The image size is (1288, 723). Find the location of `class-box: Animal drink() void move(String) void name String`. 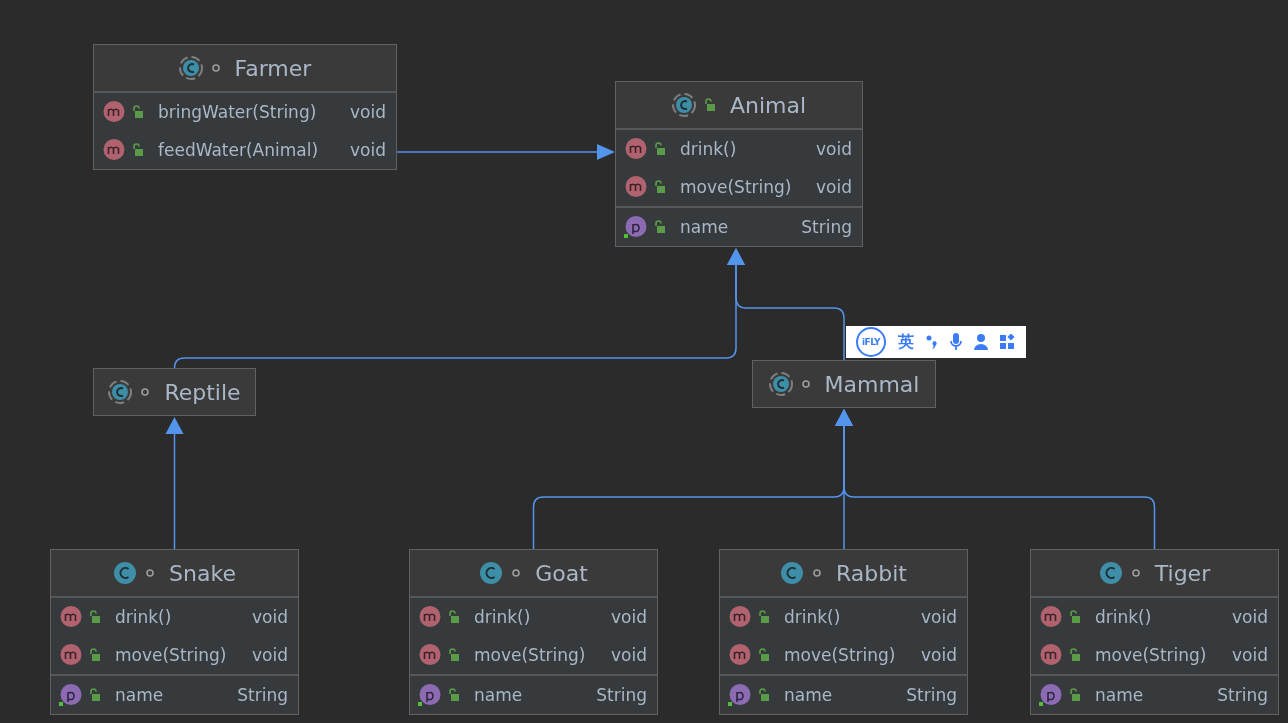

class-box: Animal drink() void move(String) void name String is located at coordinates (739, 164).